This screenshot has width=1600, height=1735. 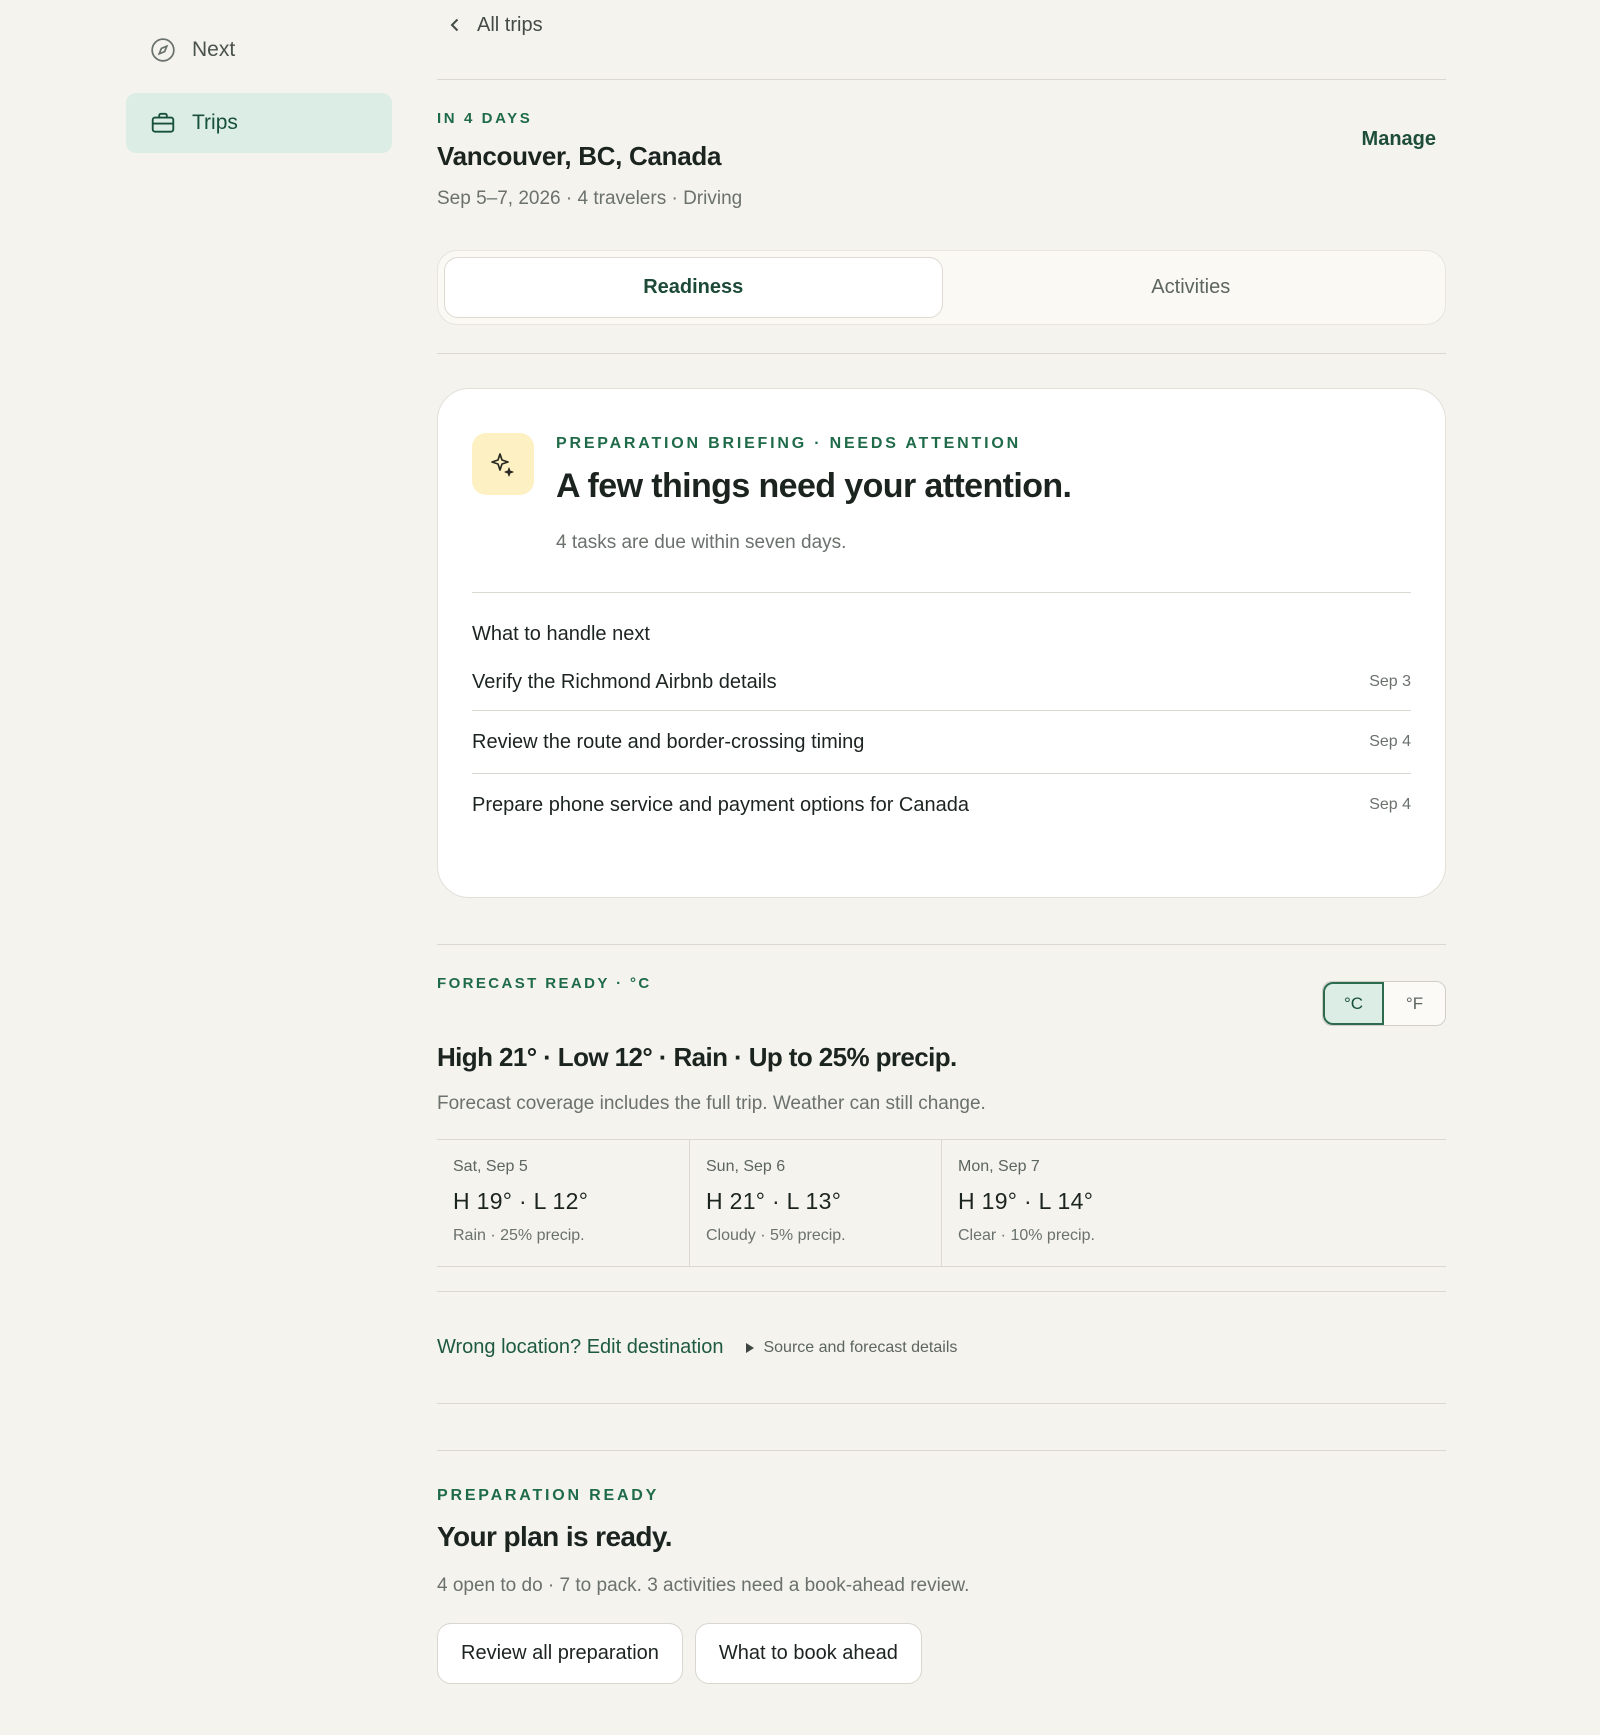 What do you see at coordinates (814, 486) in the screenshot?
I see `briefing-title: A few things need your attention.` at bounding box center [814, 486].